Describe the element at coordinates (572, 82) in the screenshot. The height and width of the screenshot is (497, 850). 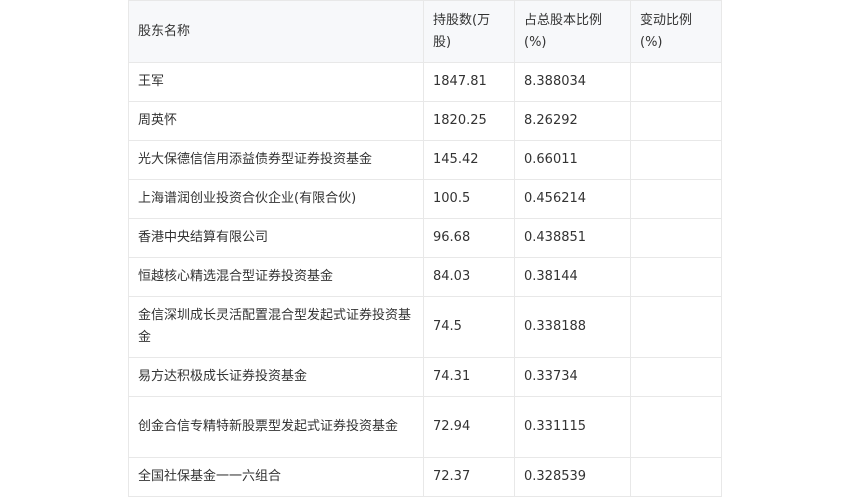
I see `cell-share-ratio: 8.388034` at that location.